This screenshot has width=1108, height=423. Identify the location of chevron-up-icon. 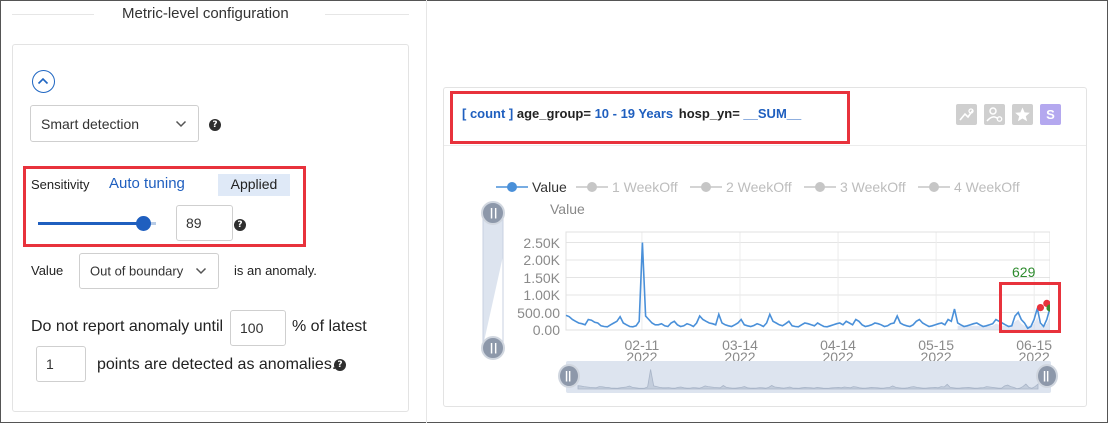
(43, 81).